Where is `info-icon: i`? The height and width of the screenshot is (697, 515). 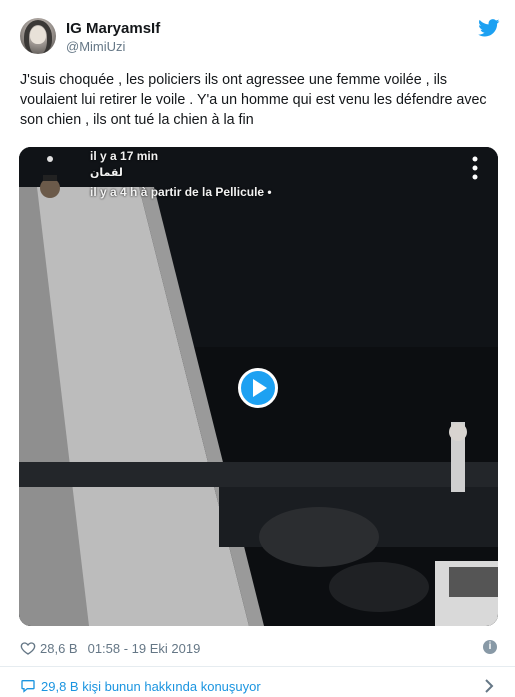 info-icon: i is located at coordinates (490, 647).